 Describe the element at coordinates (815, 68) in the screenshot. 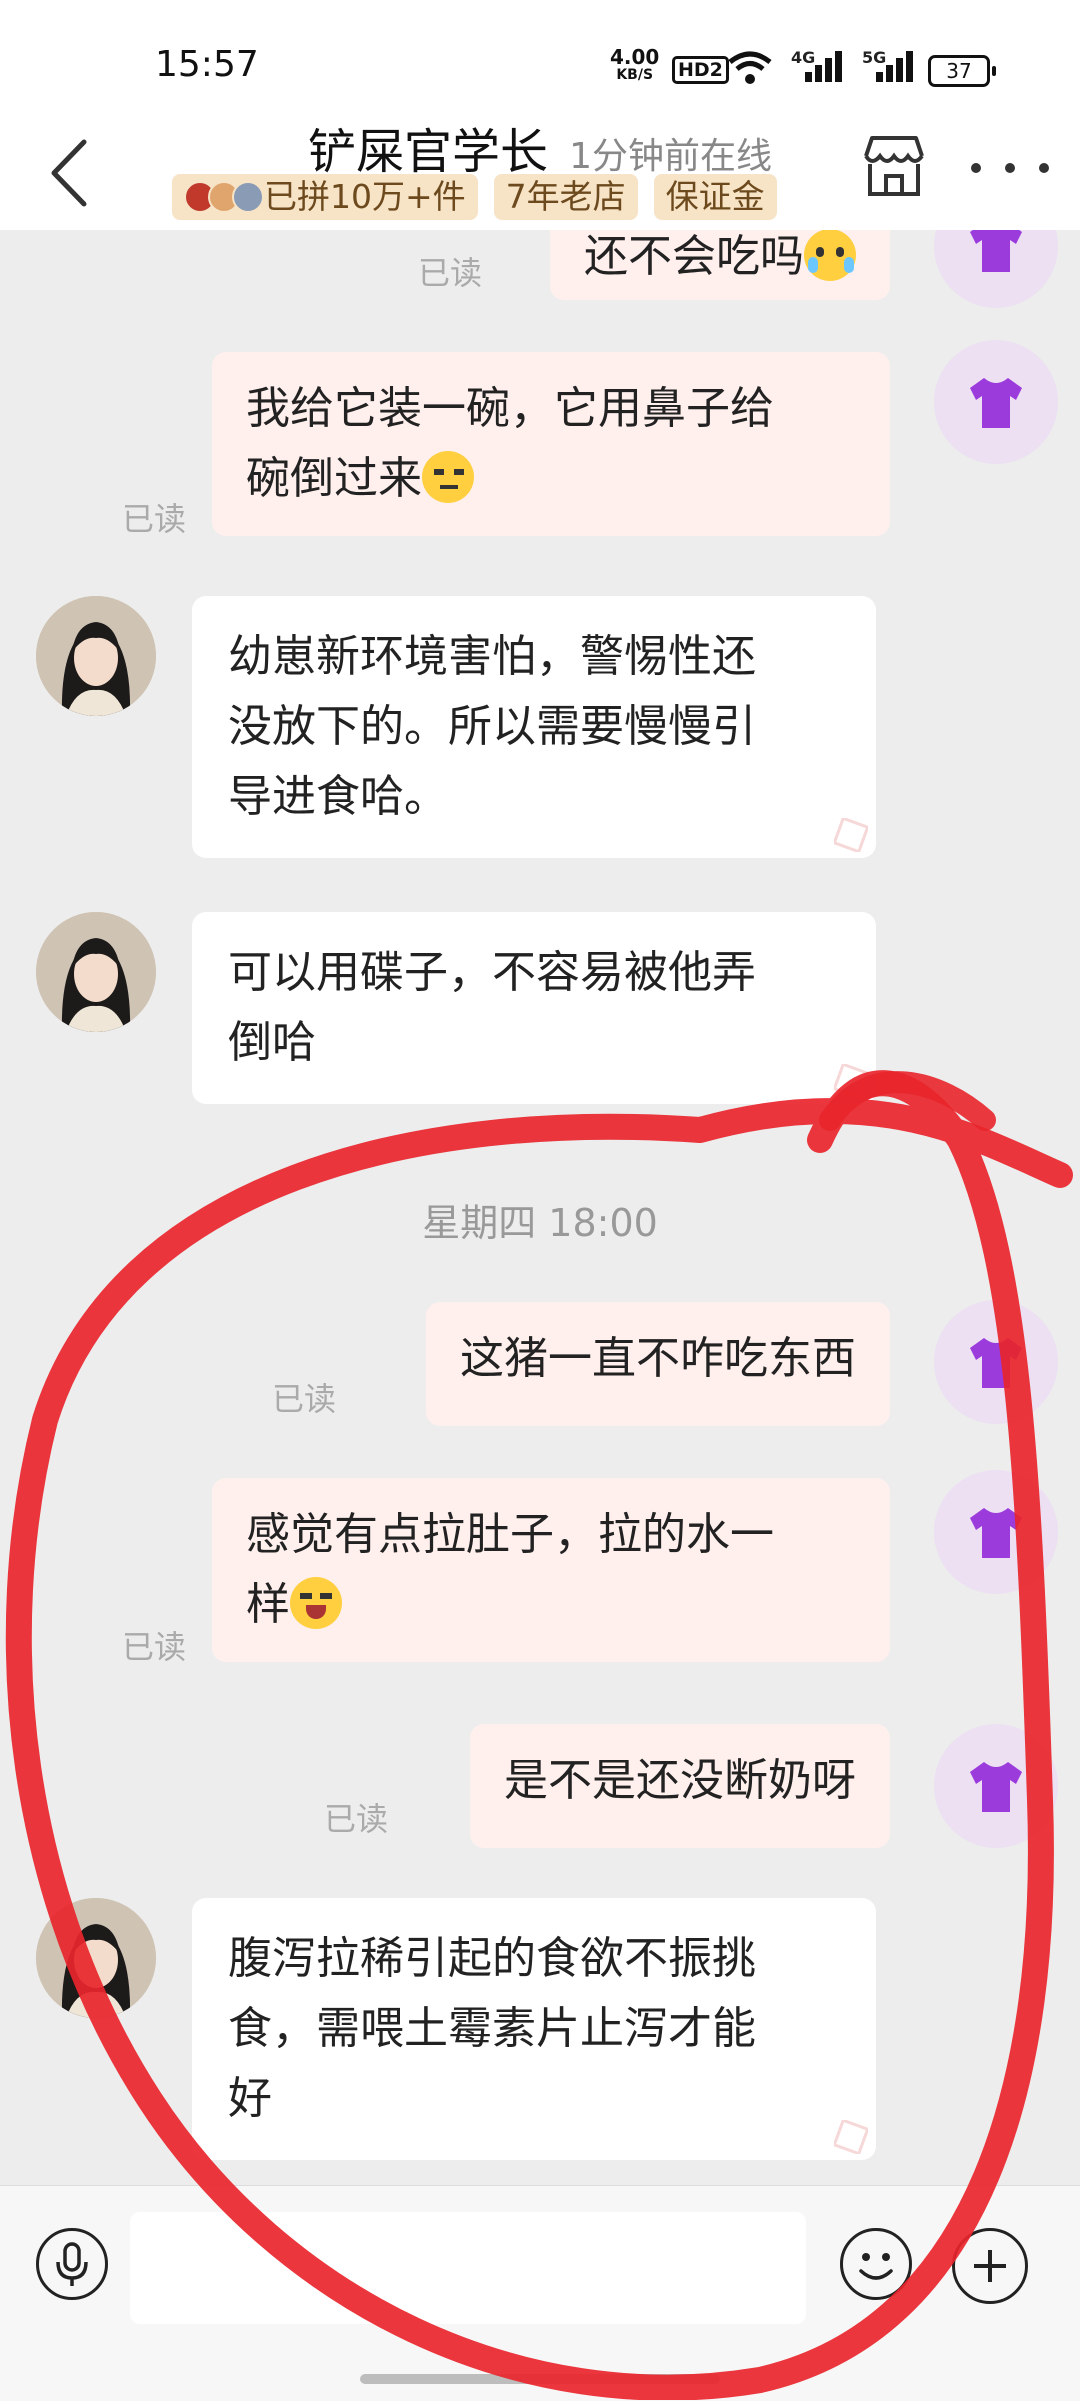

I see `signal-4g-icon: 4G` at that location.